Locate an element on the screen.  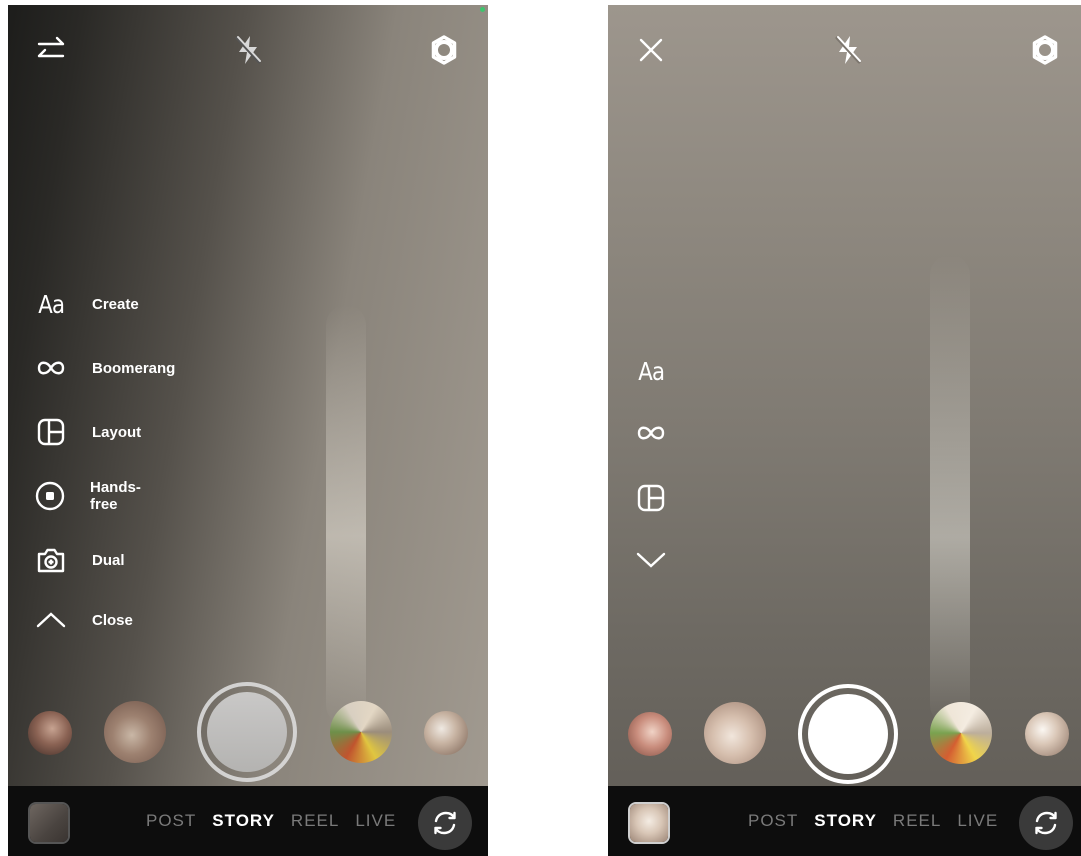
dual-camera-icon is located at coordinates (51, 560).